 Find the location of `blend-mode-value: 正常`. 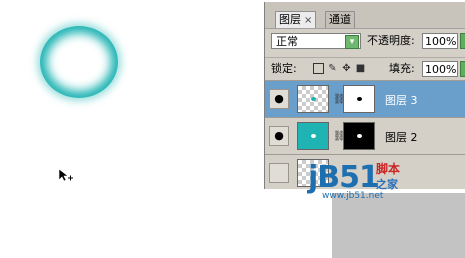

blend-mode-value: 正常 is located at coordinates (287, 41).